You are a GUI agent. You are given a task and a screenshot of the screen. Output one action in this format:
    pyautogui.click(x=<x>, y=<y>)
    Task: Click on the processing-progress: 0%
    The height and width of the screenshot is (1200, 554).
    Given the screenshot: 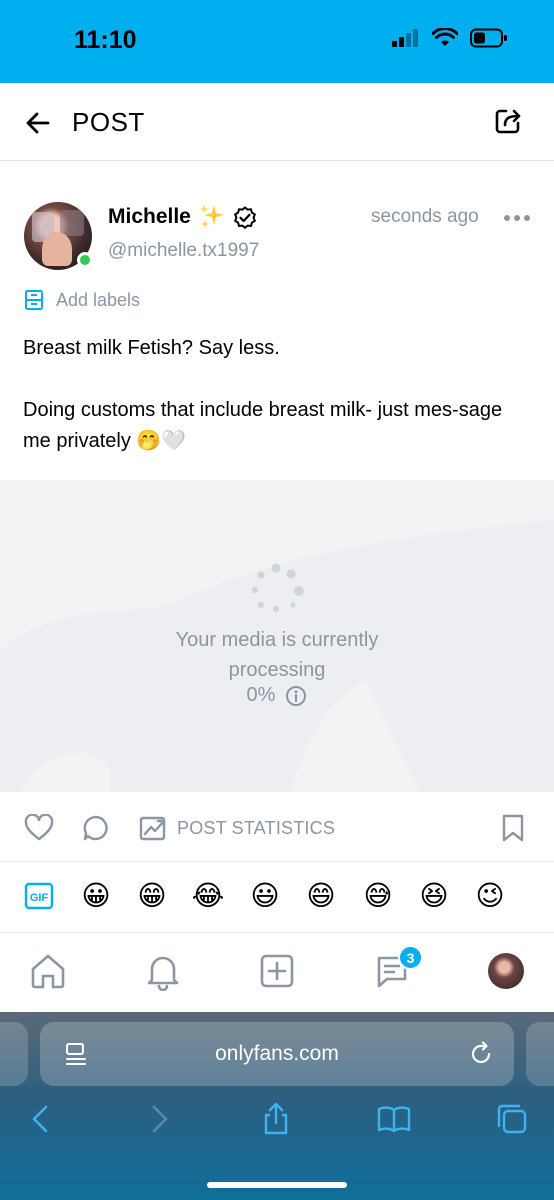 What is the action you would take?
    pyautogui.click(x=277, y=695)
    